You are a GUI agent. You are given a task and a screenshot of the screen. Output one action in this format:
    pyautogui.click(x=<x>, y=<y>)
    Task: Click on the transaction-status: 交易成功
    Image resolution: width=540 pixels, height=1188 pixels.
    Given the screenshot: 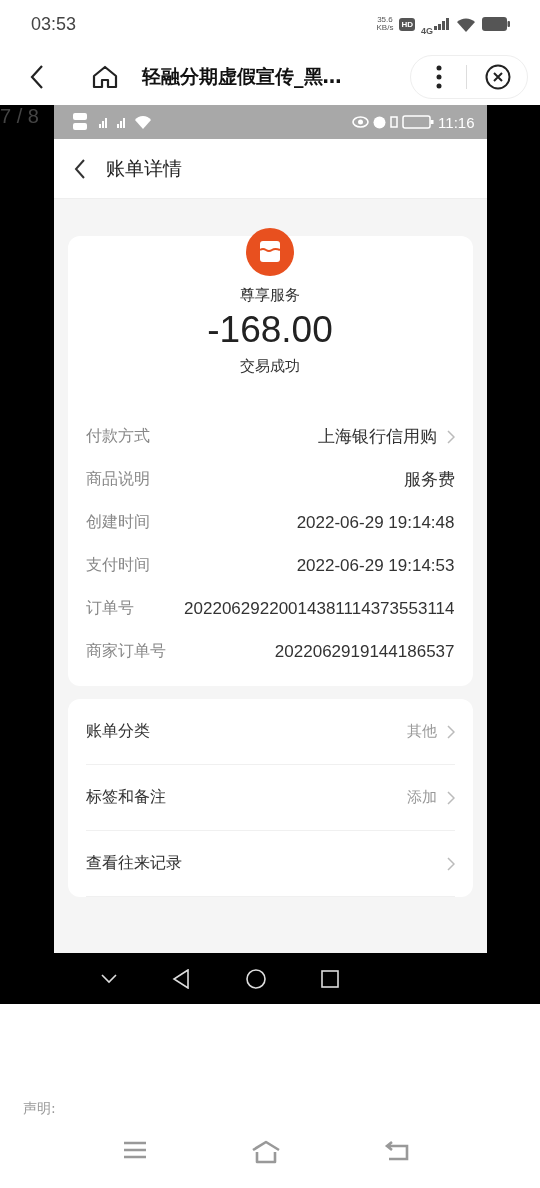 What is the action you would take?
    pyautogui.click(x=270, y=366)
    